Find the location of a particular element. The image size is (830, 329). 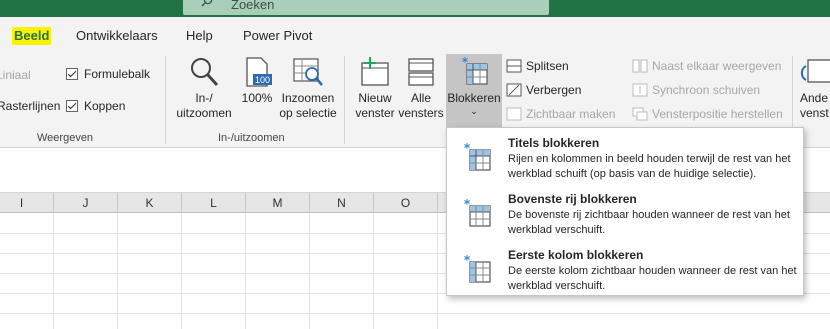

tab-beeld: Beeld is located at coordinates (32, 36).